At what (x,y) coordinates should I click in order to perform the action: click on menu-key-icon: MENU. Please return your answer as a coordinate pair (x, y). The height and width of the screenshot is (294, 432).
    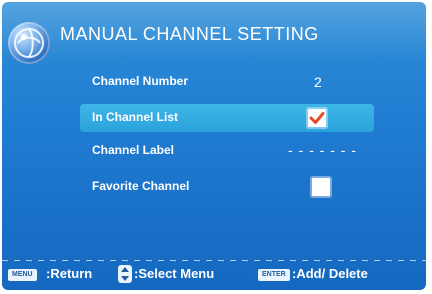
    Looking at the image, I should click on (22, 275).